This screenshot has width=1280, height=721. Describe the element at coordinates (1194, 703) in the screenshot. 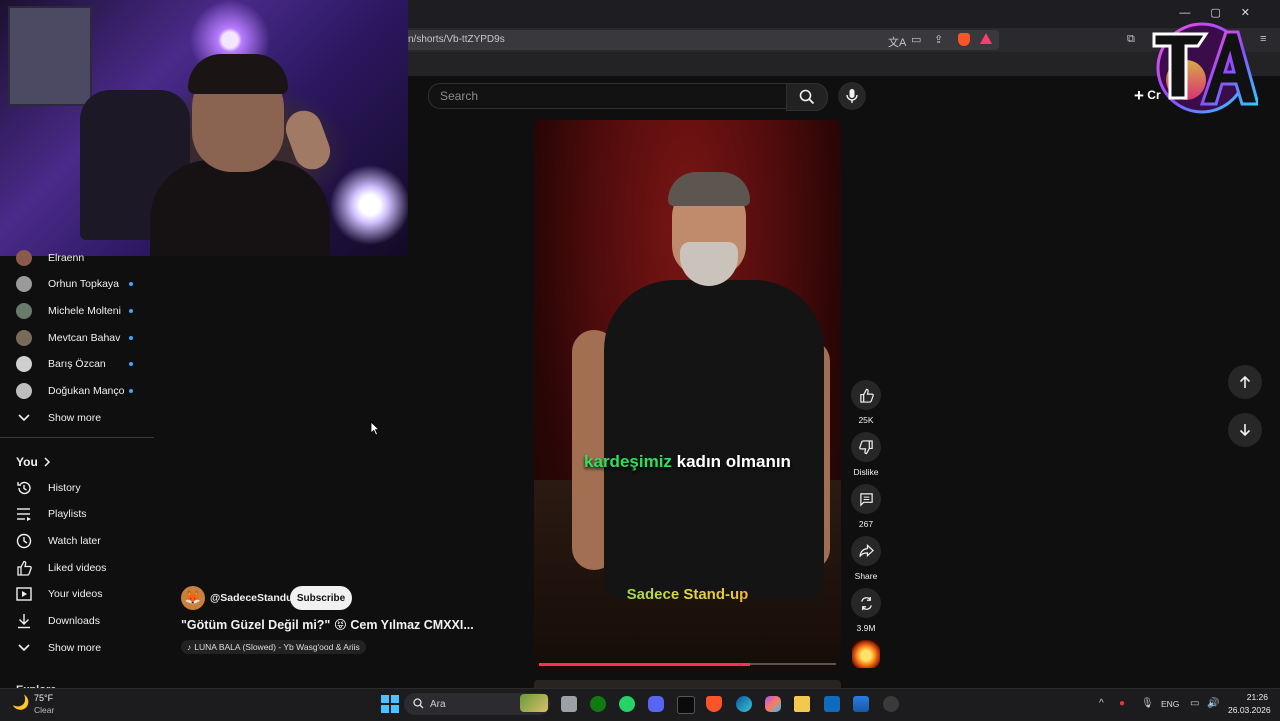

I see `network-icon: ▭` at that location.